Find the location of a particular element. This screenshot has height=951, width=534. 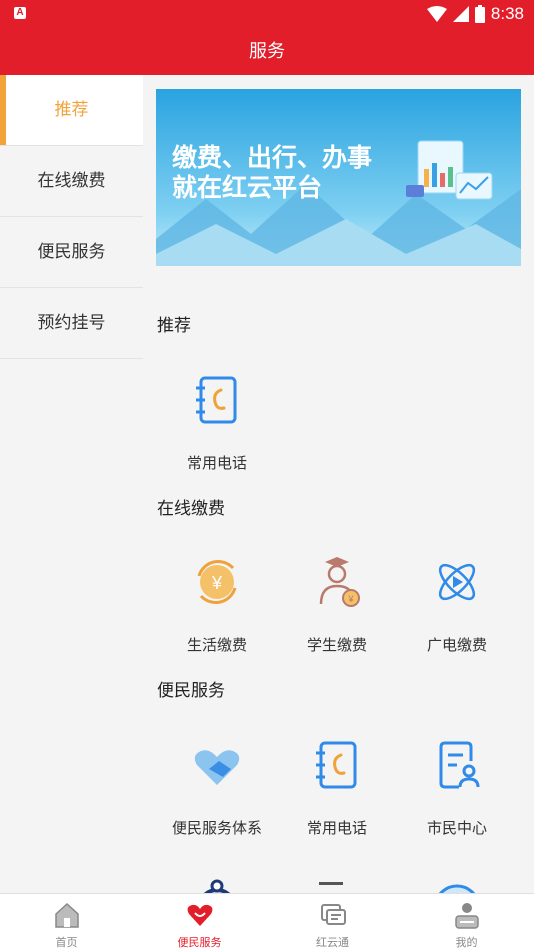

heart-icon is located at coordinates (199, 915).